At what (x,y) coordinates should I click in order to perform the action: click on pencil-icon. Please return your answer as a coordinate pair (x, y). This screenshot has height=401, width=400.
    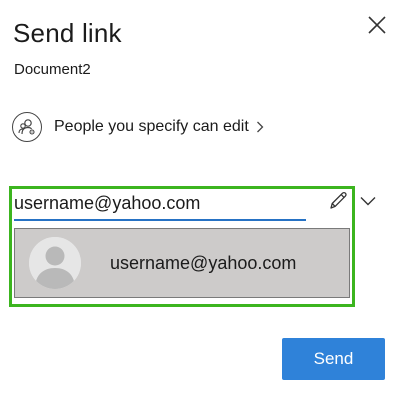
    Looking at the image, I should click on (338, 201).